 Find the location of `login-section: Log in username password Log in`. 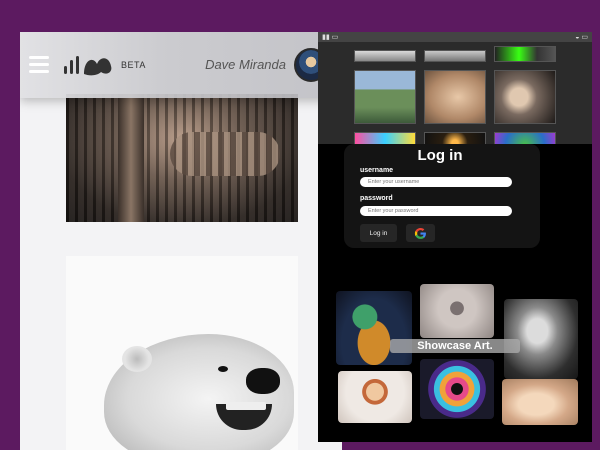

login-section: Log in username password Log in is located at coordinates (455, 206).